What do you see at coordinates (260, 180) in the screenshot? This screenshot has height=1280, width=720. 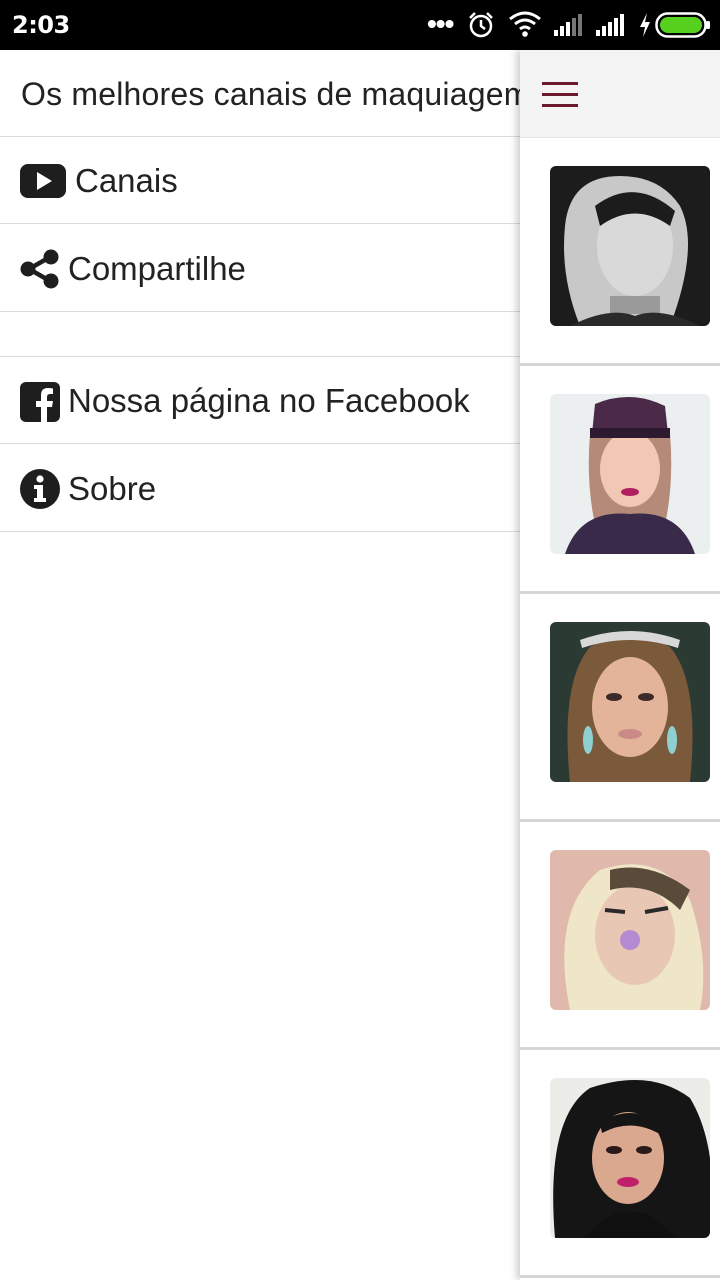 I see `menu-item-canais: Canais` at bounding box center [260, 180].